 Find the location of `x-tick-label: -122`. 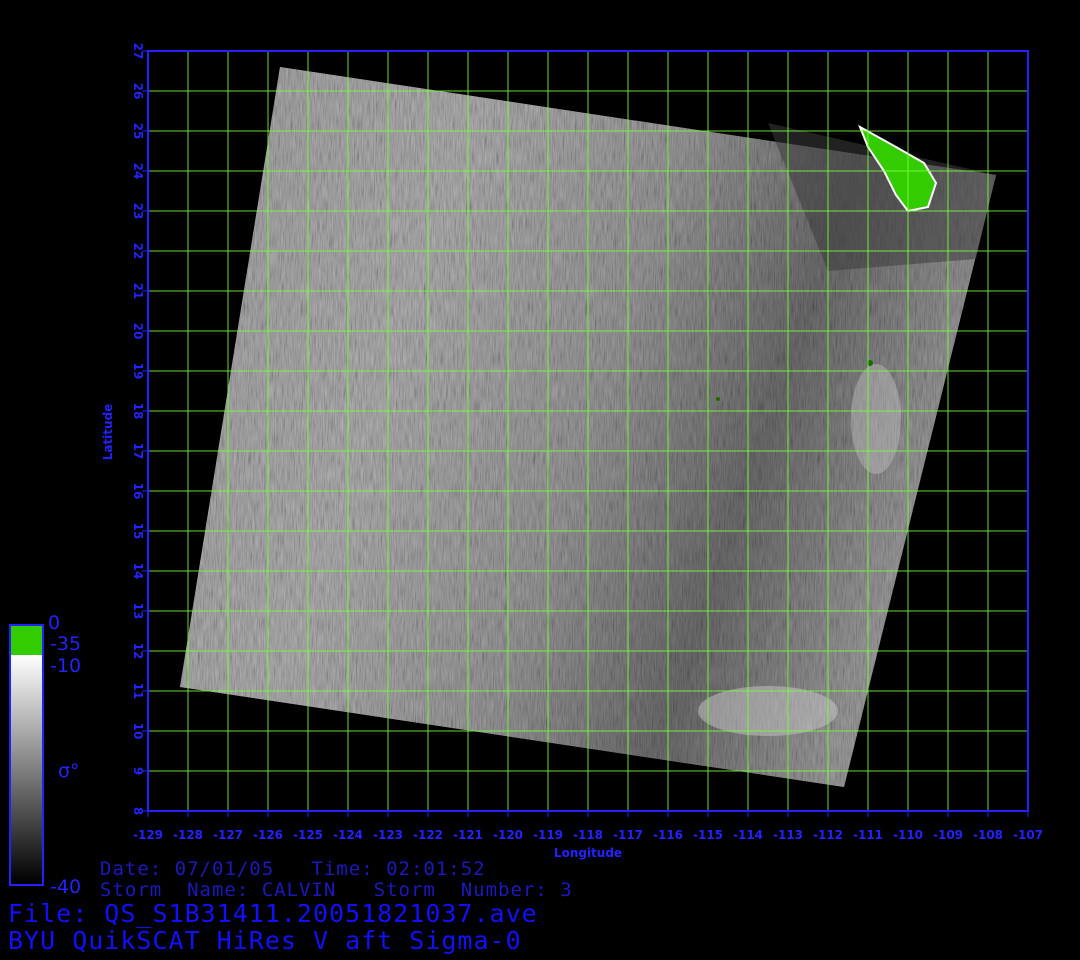

x-tick-label: -122 is located at coordinates (428, 835).